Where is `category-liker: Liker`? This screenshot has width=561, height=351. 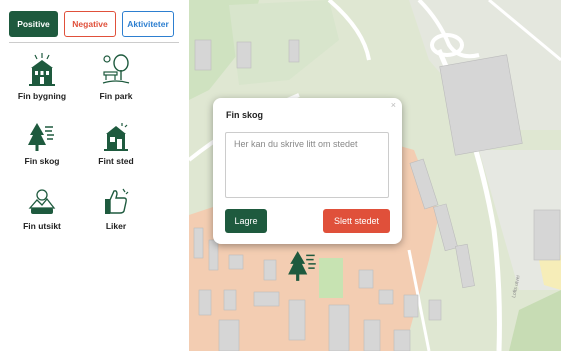 category-liker: Liker is located at coordinates (116, 208).